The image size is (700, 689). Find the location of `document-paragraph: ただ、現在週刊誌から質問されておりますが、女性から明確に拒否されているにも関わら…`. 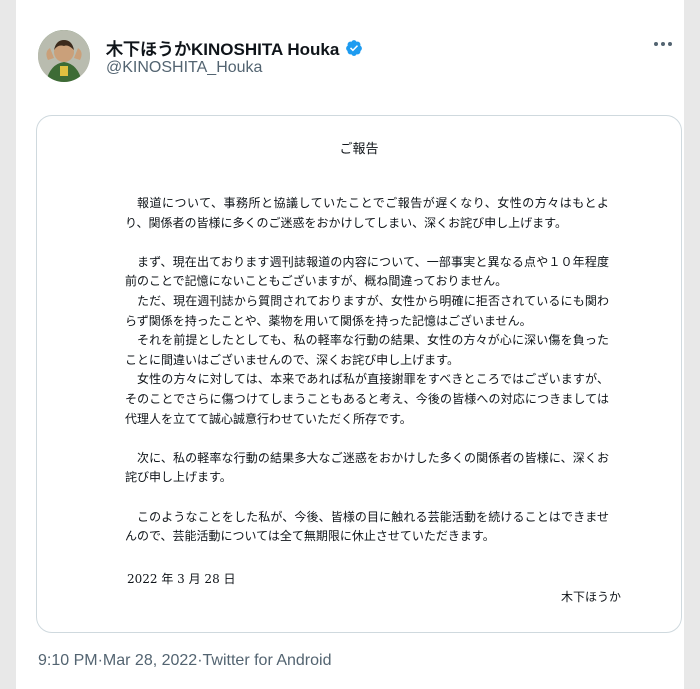

document-paragraph: ただ、現在週刊誌から質問されておりますが、女性から明確に拒否されているにも関わら… is located at coordinates (367, 310).